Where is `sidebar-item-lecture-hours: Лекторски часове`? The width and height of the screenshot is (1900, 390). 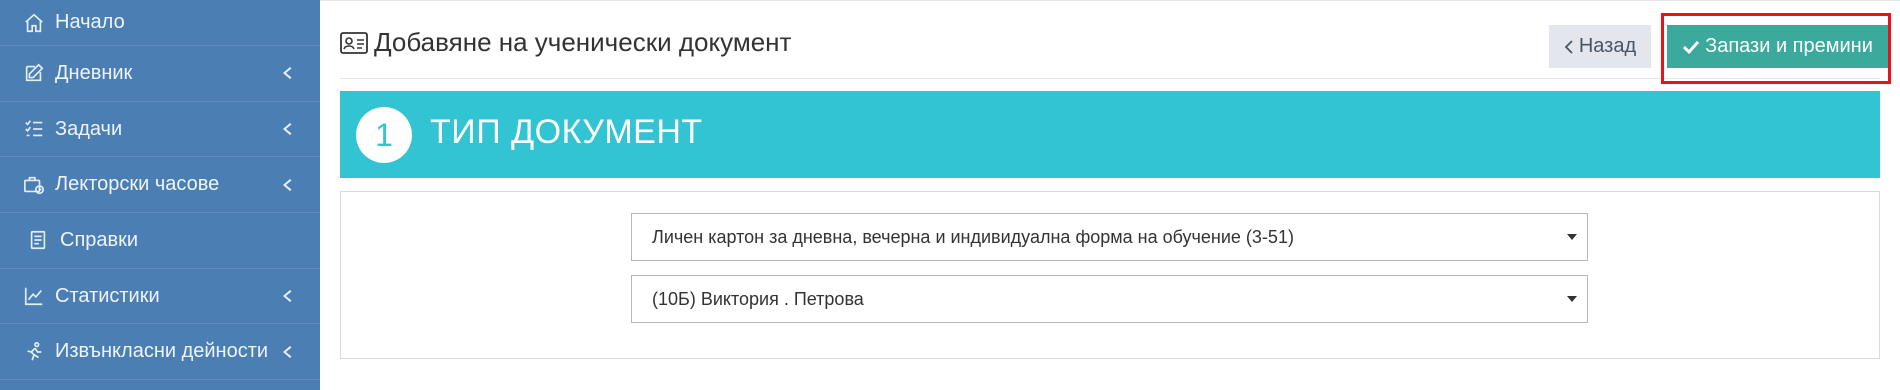 sidebar-item-lecture-hours: Лекторски часове is located at coordinates (160, 185).